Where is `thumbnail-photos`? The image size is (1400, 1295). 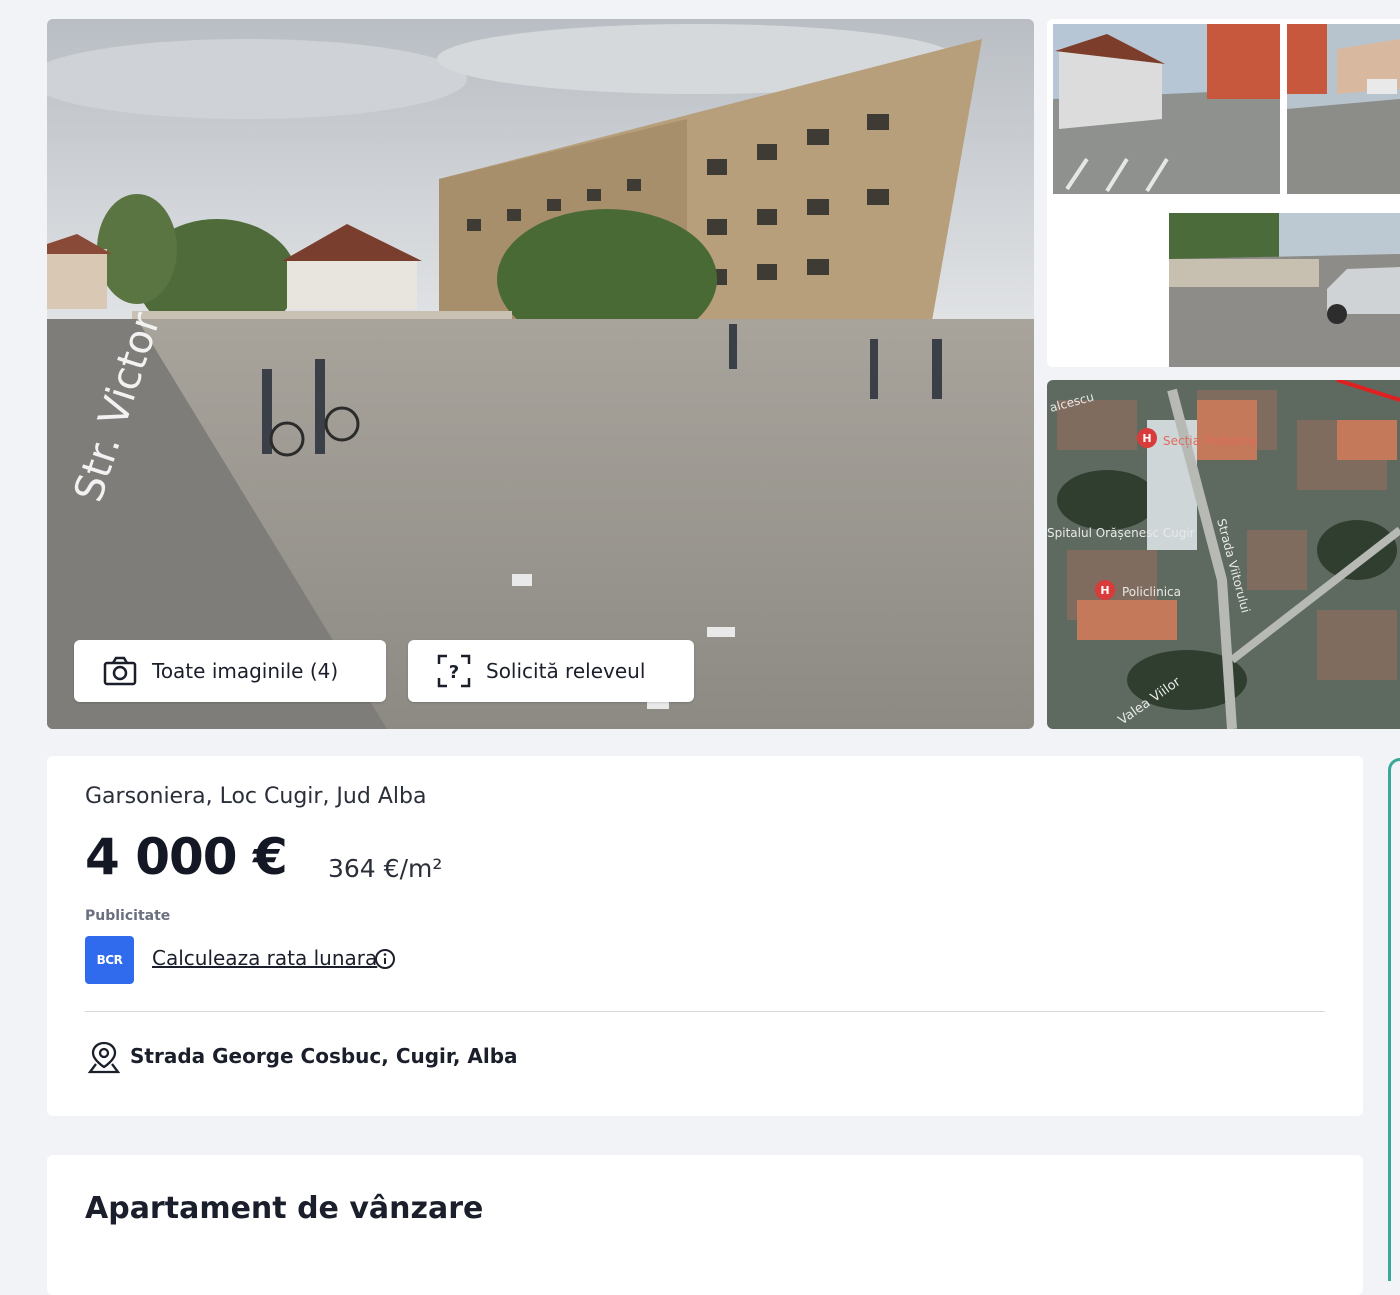 thumbnail-photos is located at coordinates (1223, 193).